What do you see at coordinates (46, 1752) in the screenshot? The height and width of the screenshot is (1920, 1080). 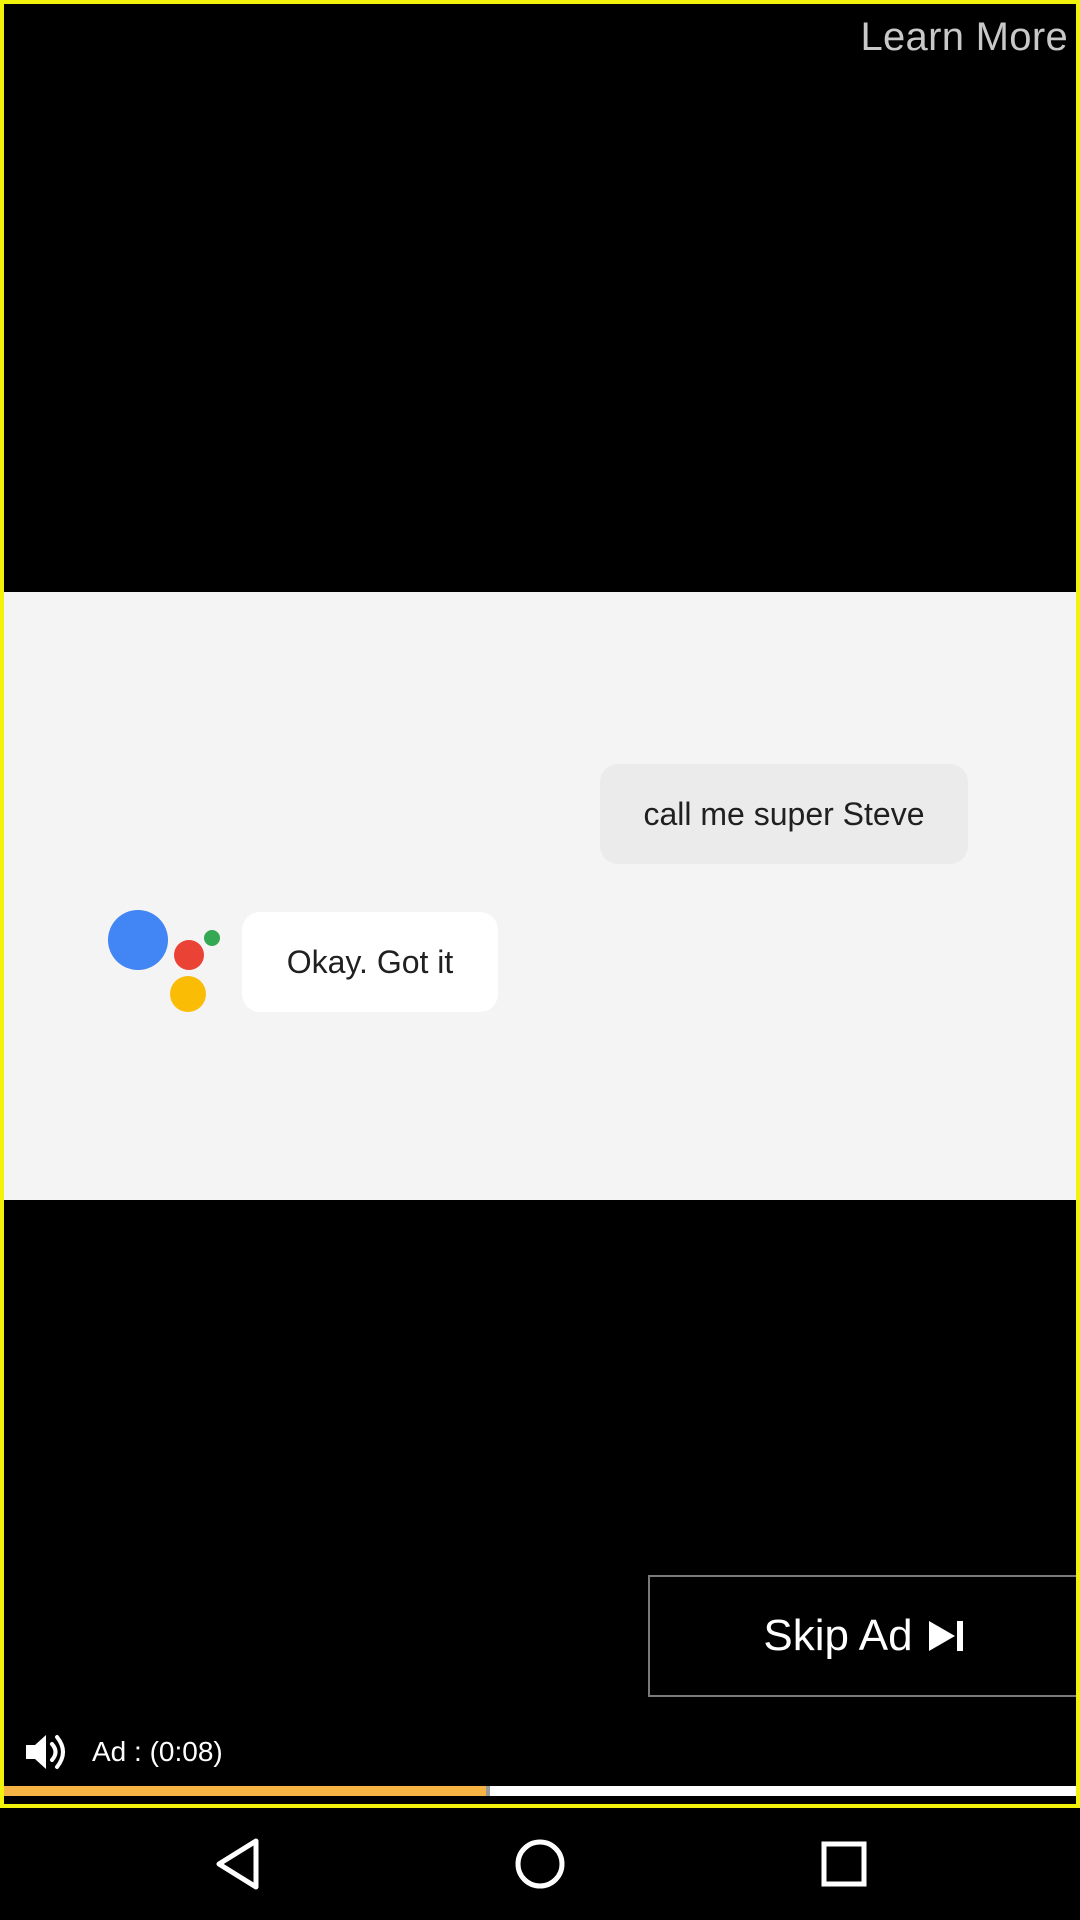 I see `volume-icon` at bounding box center [46, 1752].